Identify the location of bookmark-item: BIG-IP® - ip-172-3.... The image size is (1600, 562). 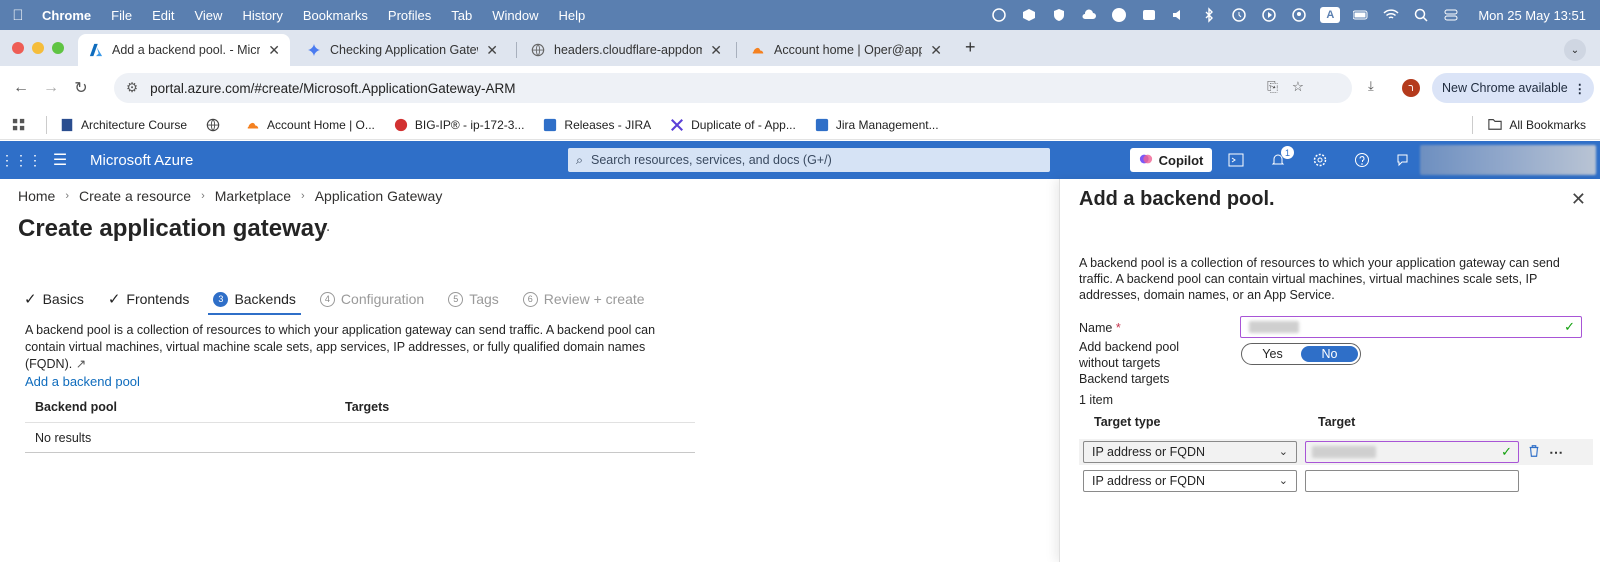
(458, 125).